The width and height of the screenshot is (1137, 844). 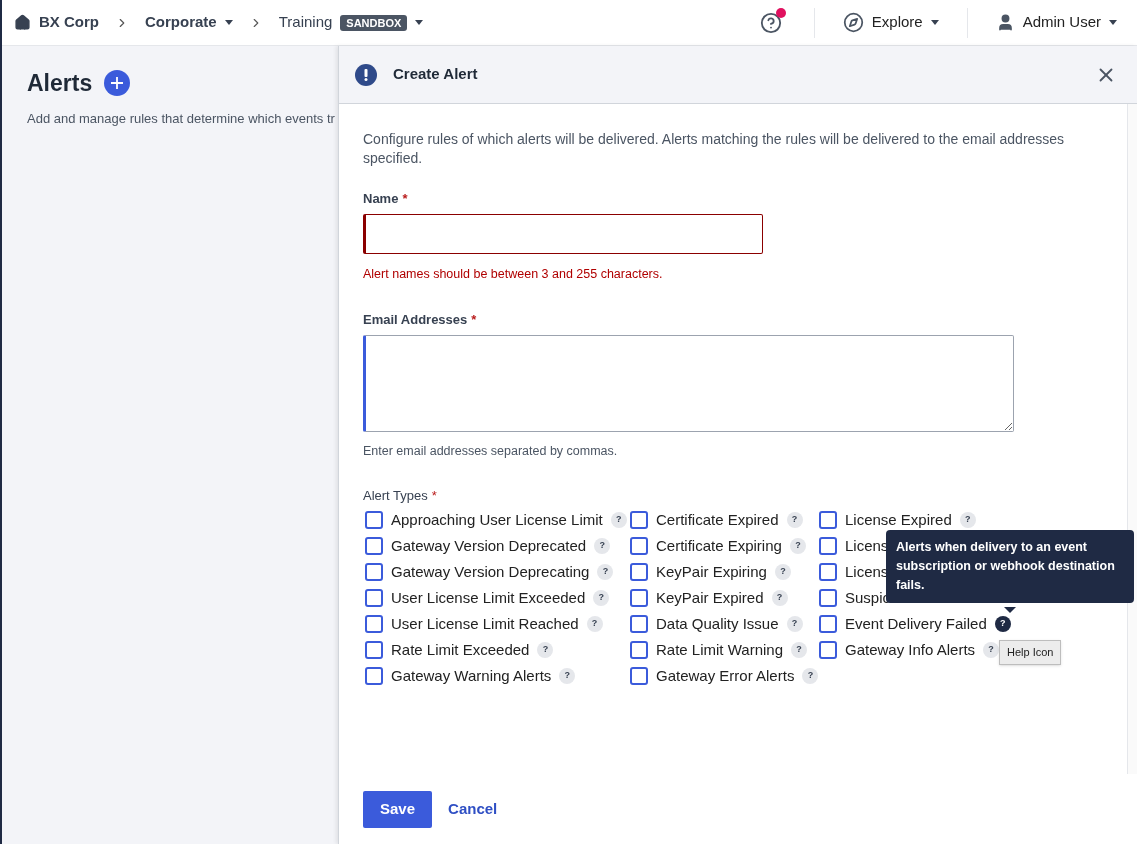 I want to click on cancel-link: Cancel, so click(x=473, y=809).